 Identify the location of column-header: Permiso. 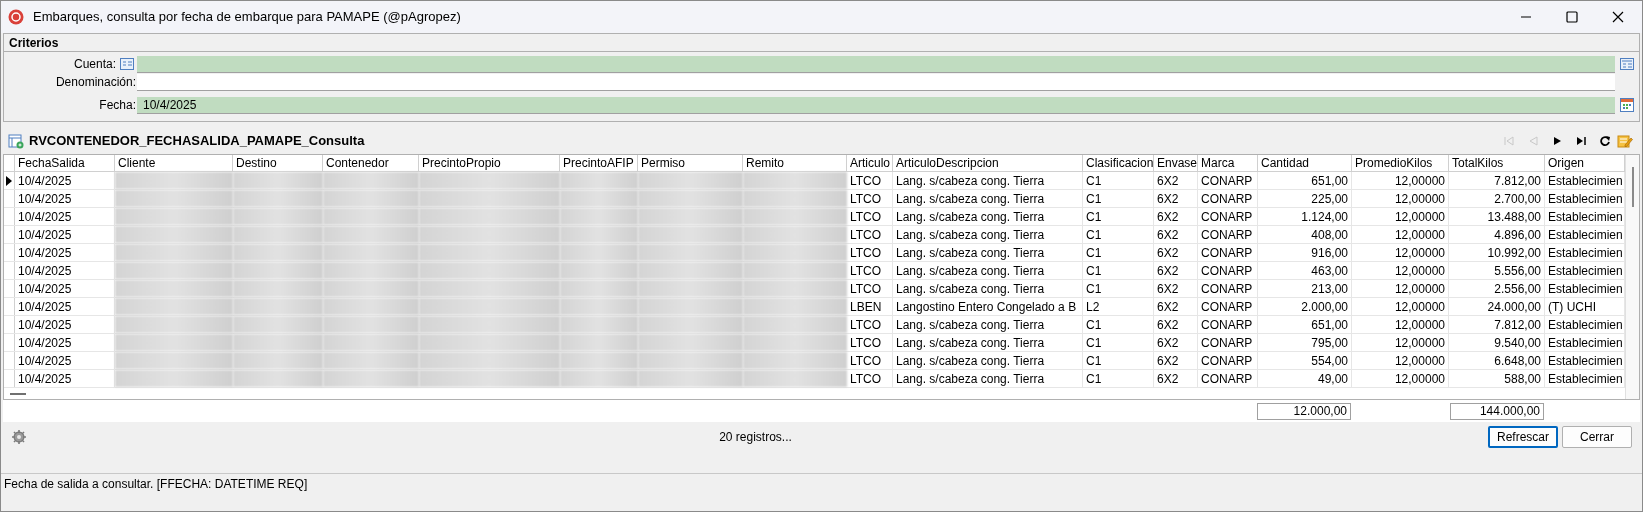
(690, 163).